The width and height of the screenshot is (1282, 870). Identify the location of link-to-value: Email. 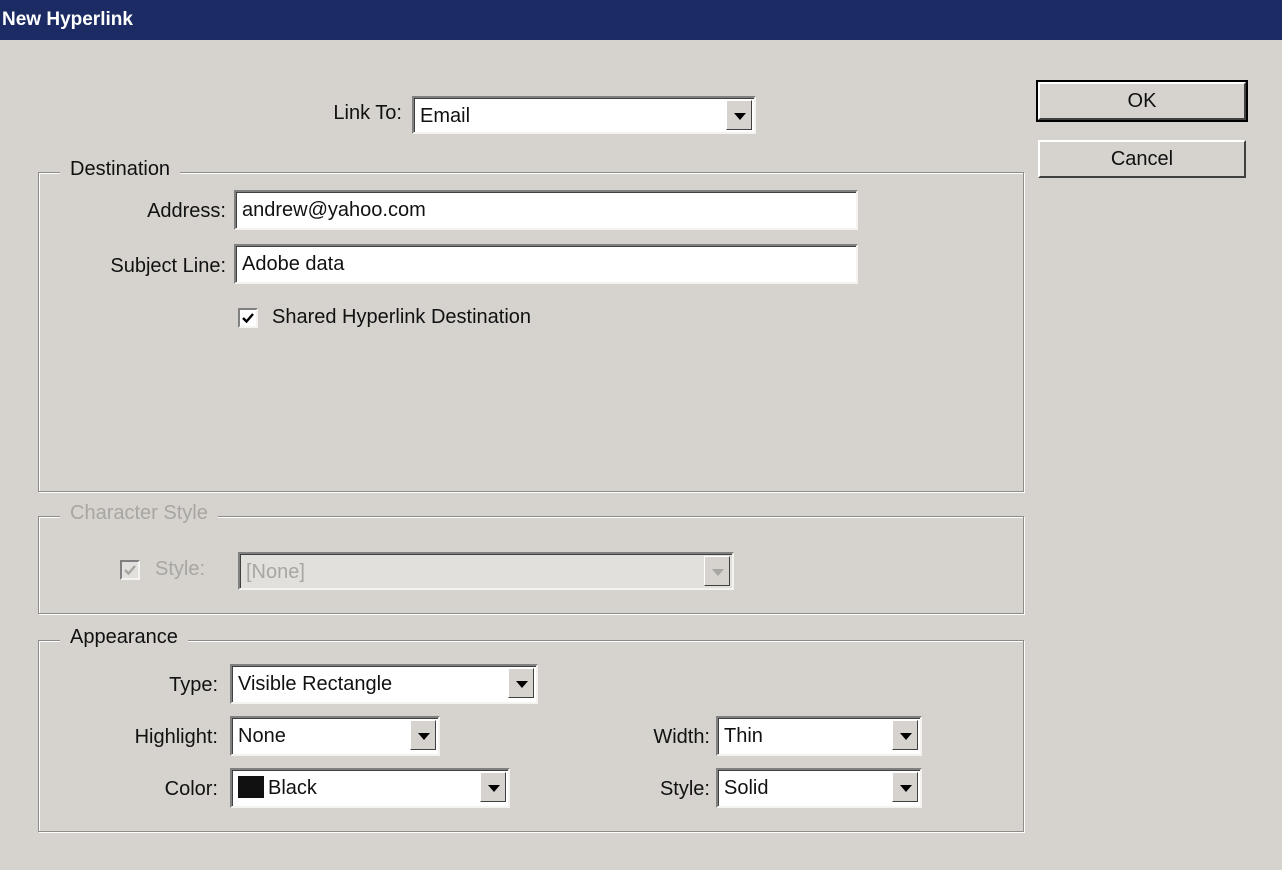
(445, 116).